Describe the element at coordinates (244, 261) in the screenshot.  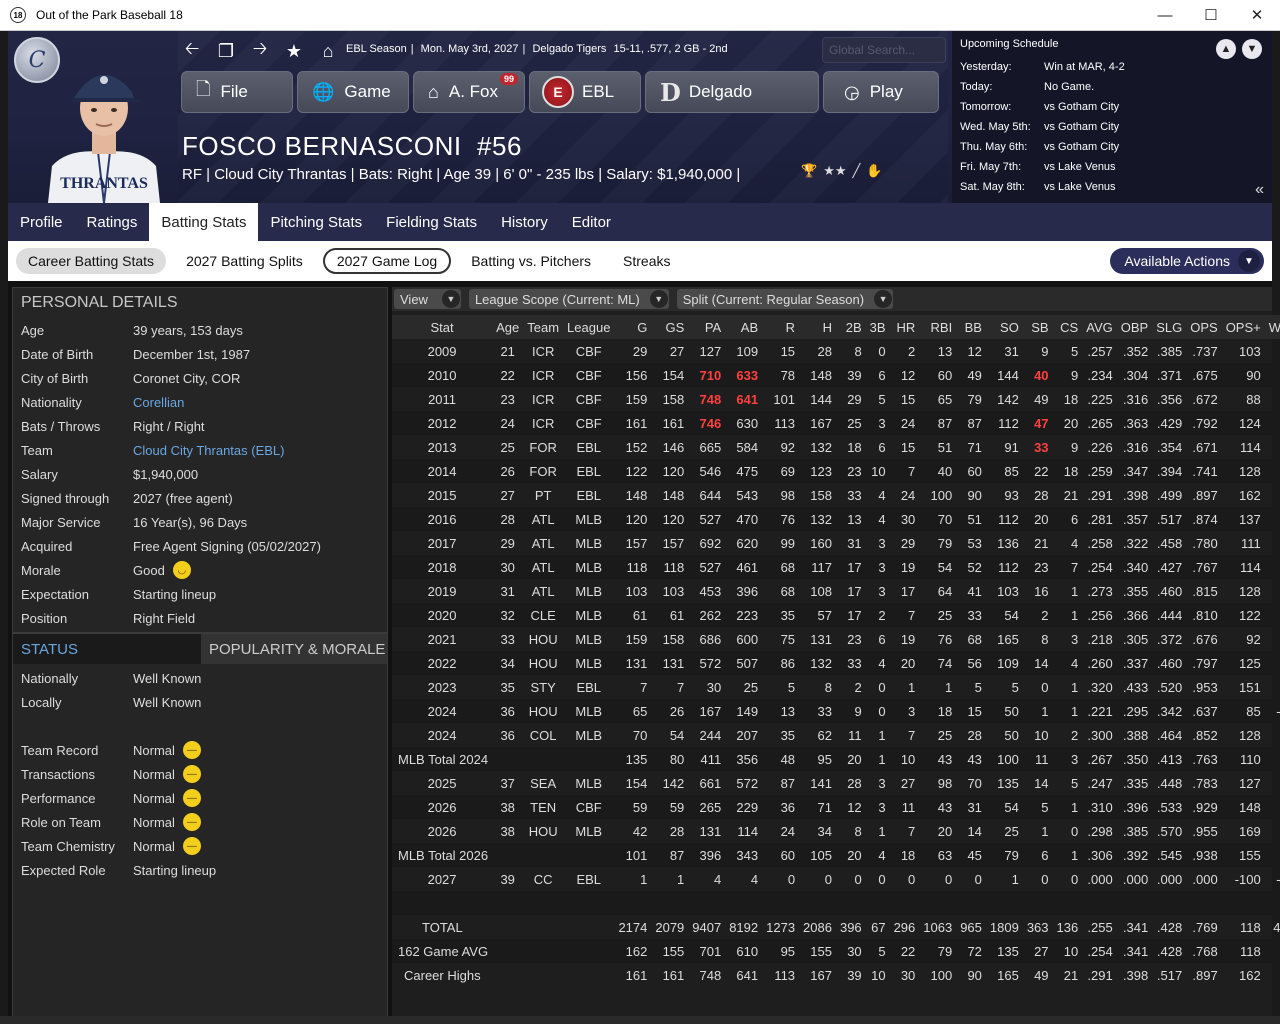
I see `subtab-batting-splits: 2027 Batting Splits` at that location.